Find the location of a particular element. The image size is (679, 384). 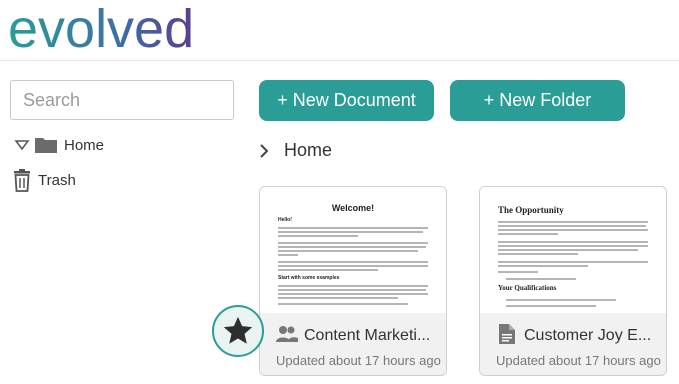

document-preview: Welcome! Hello! Start with some examples is located at coordinates (353, 250).